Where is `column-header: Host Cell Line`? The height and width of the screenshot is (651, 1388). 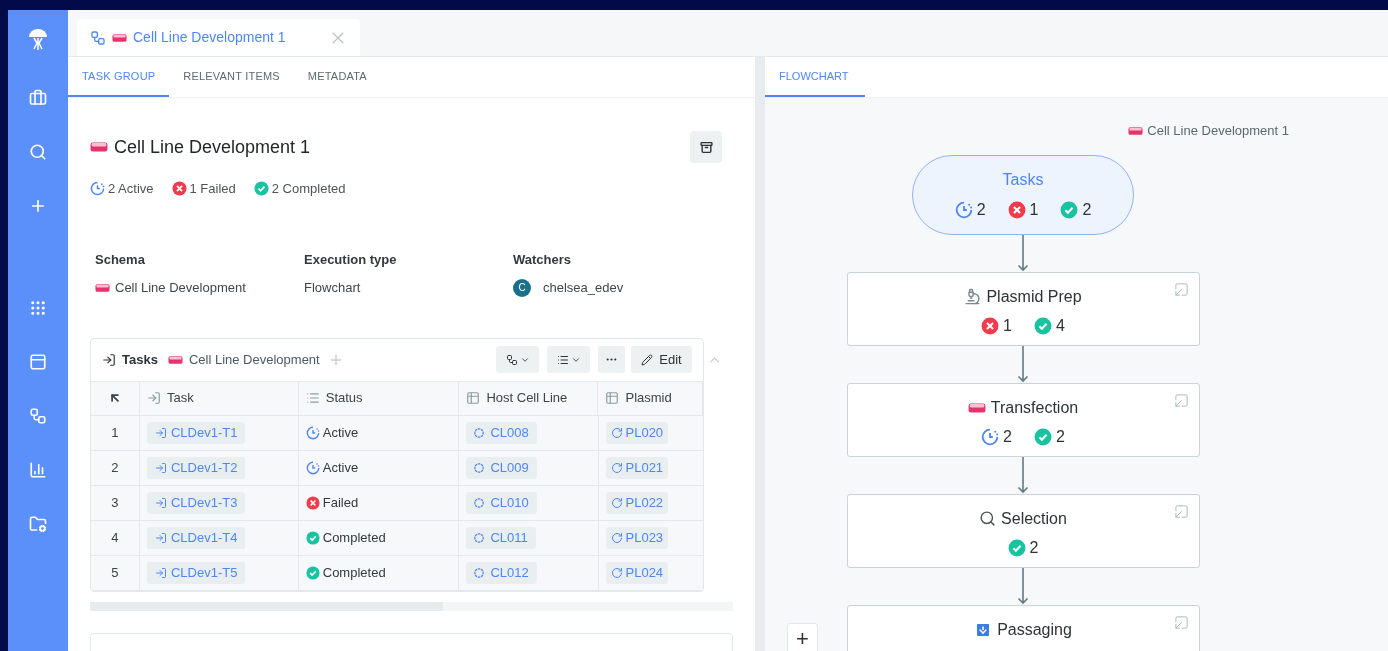 column-header: Host Cell Line is located at coordinates (527, 398).